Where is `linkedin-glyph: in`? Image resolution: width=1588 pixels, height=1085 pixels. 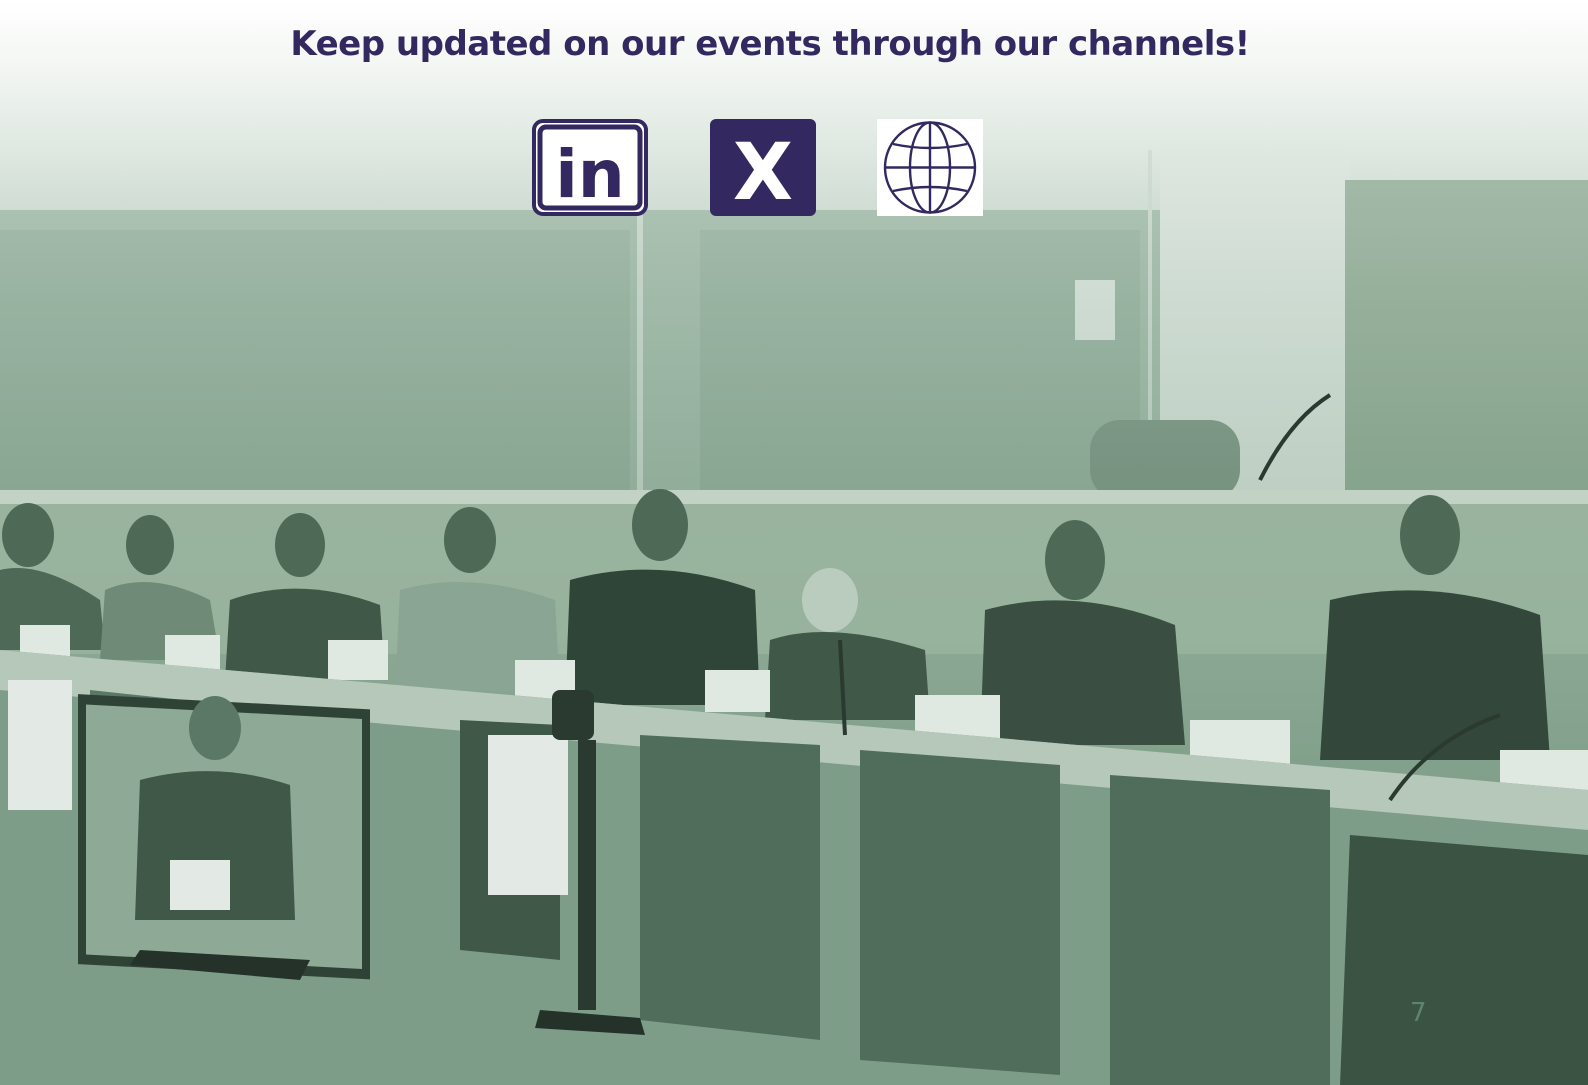 linkedin-glyph: in is located at coordinates (590, 174).